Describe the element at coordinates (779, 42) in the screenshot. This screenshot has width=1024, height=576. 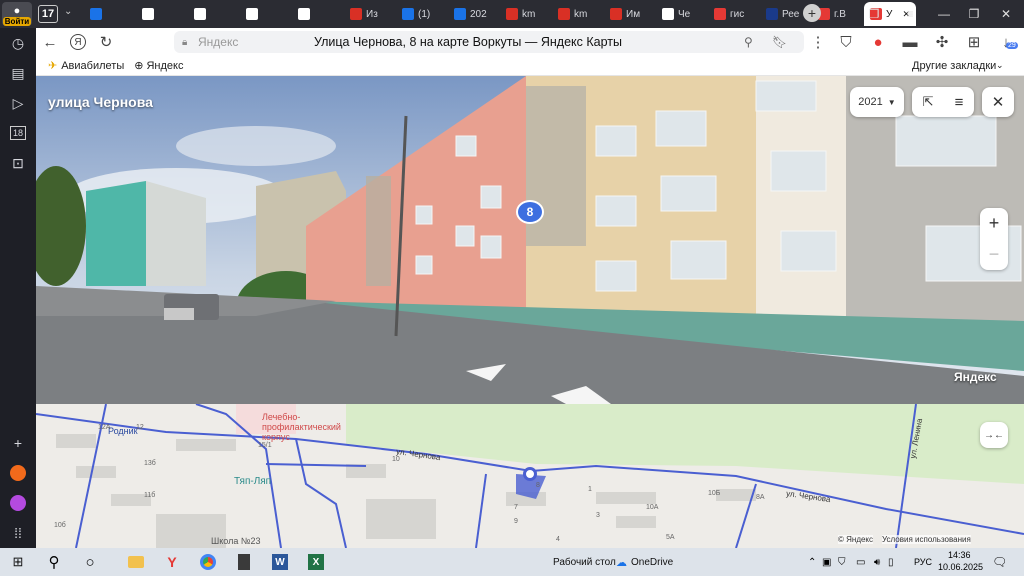
I see `bookmark-icon: 🔖︎` at that location.